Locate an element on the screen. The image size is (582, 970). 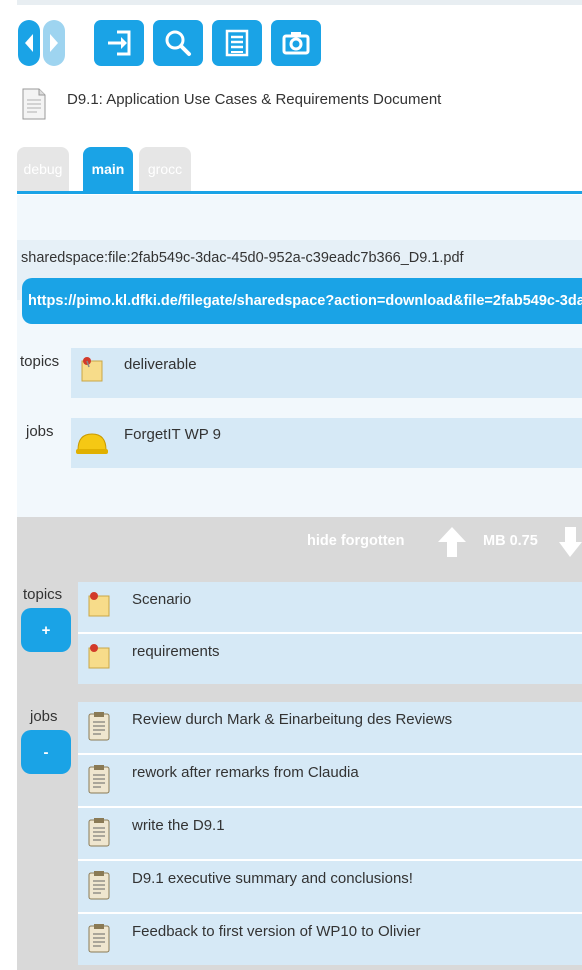
list-button is located at coordinates (237, 43).